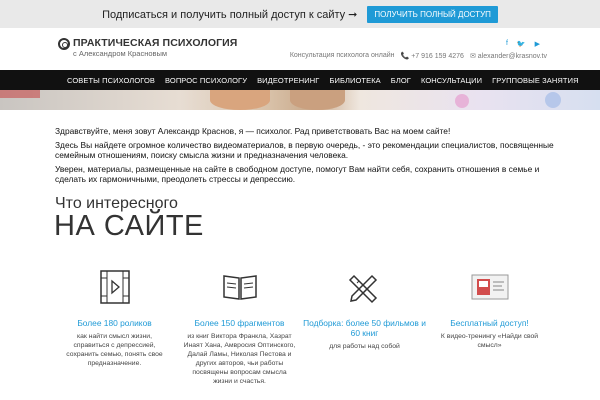  I want to click on nav-item-consultations: КОНСУЛЬТАЦИИ, so click(451, 80).